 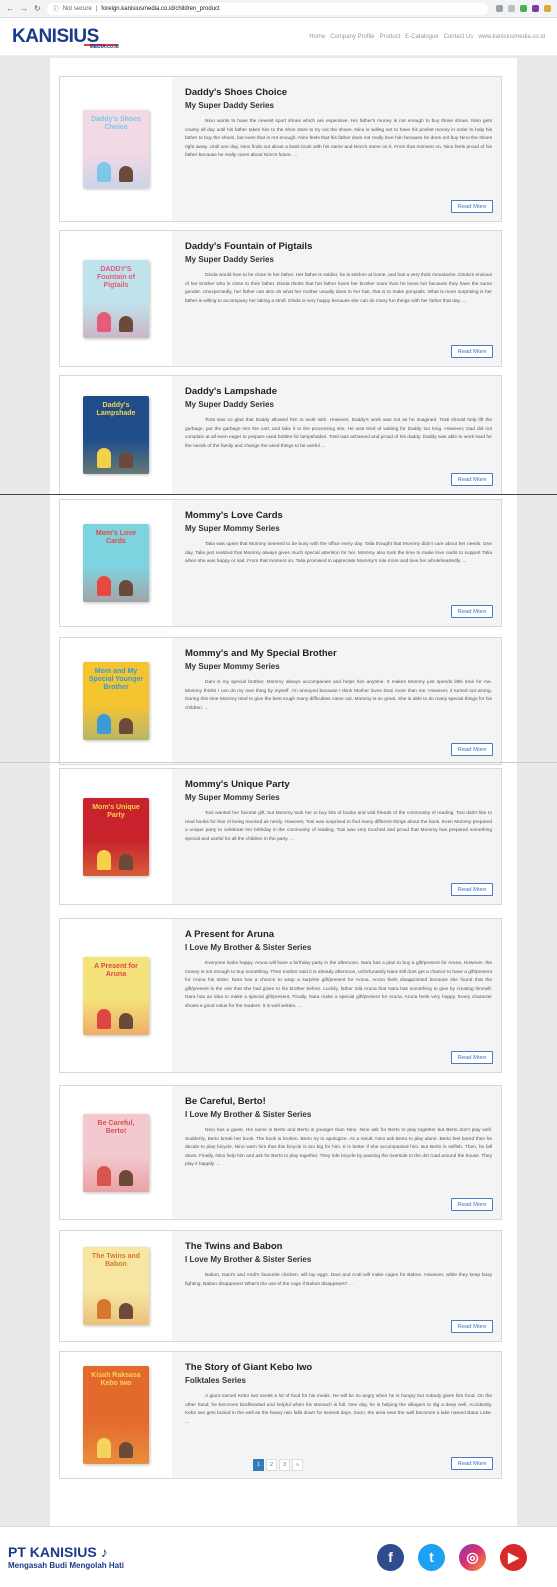 I want to click on cover-title: Kisah Raksasa Kebo Iwo, so click(x=116, y=1379).